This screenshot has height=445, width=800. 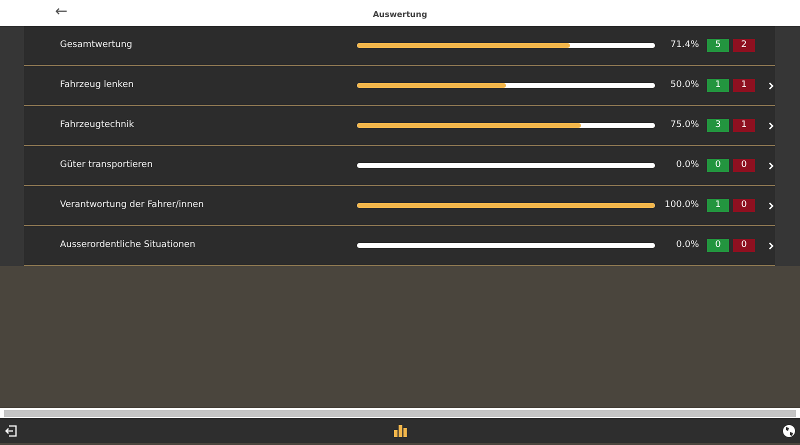 What do you see at coordinates (684, 125) in the screenshot?
I see `percentage: 75.0%` at bounding box center [684, 125].